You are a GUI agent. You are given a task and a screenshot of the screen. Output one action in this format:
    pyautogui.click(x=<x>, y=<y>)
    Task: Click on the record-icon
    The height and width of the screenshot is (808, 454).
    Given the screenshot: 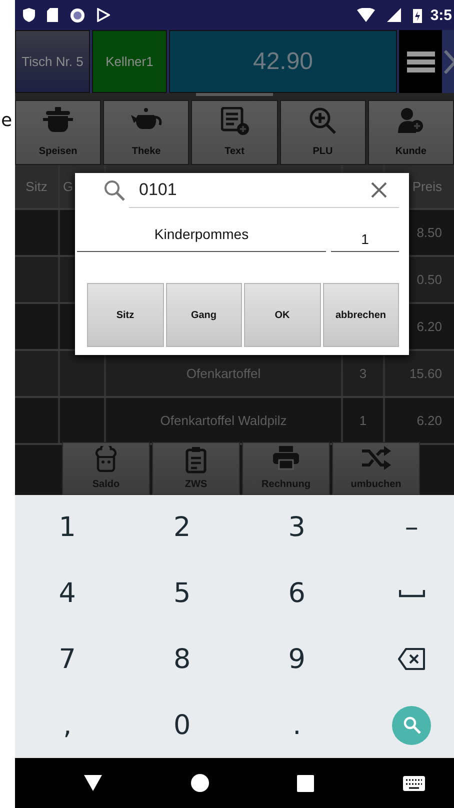 What is the action you would take?
    pyautogui.click(x=77, y=15)
    